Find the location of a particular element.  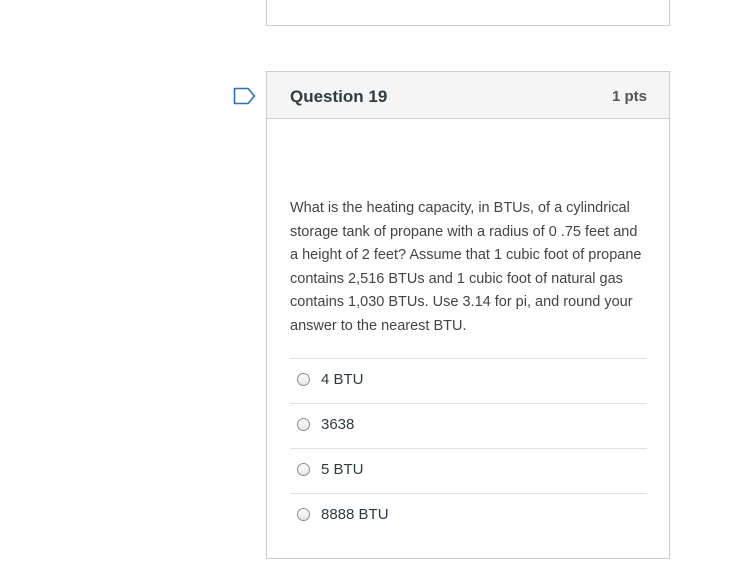

answer-option: 5 BTU is located at coordinates (468, 470).